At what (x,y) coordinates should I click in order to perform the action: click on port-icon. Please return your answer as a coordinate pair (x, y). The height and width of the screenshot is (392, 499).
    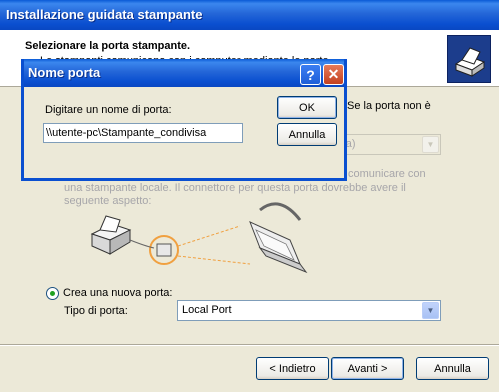
    Looking at the image, I should click on (164, 250).